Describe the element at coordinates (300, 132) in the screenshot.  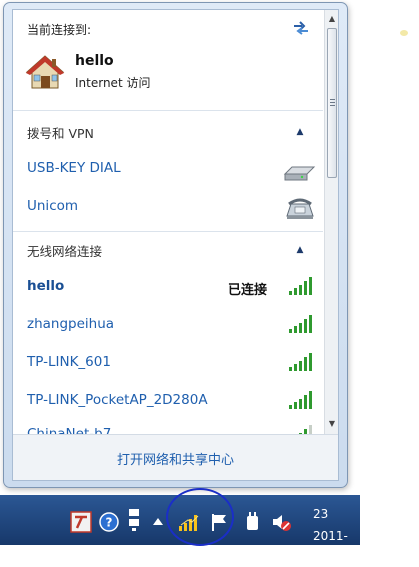
I see `collapse-dialup-button: ▲` at that location.